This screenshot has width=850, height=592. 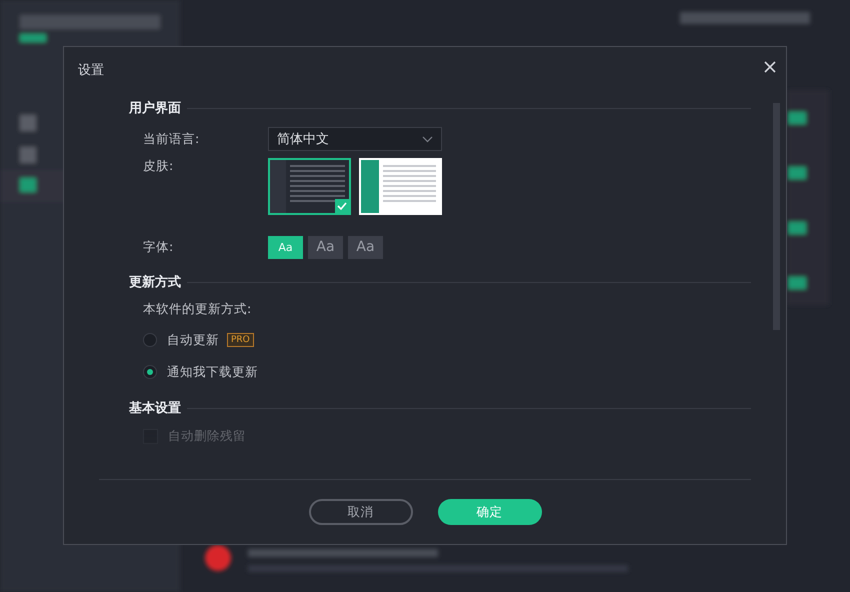 I want to click on dialog-title: 设置, so click(x=91, y=70).